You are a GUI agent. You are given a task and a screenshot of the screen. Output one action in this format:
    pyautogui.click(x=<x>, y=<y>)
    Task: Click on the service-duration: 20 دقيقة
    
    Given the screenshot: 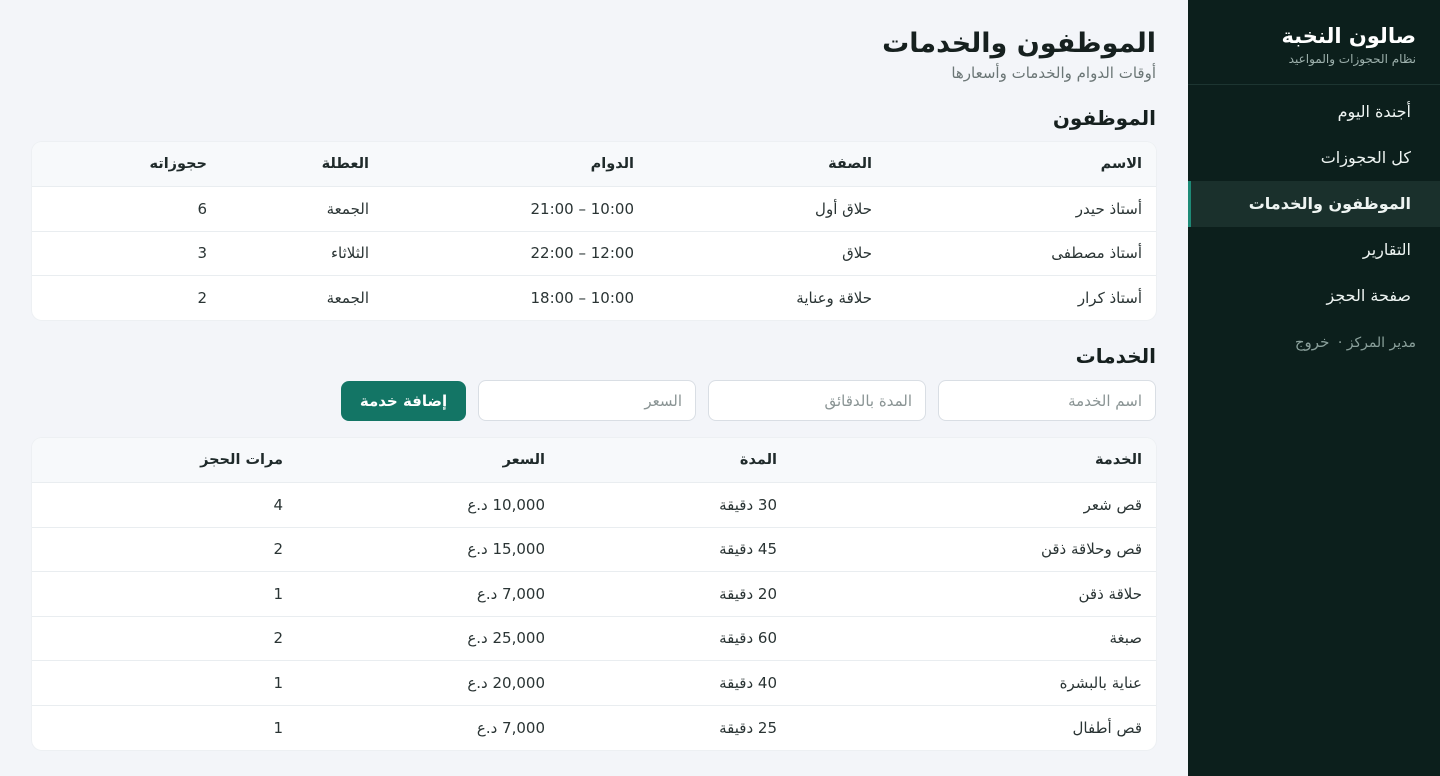 What is the action you would take?
    pyautogui.click(x=675, y=593)
    